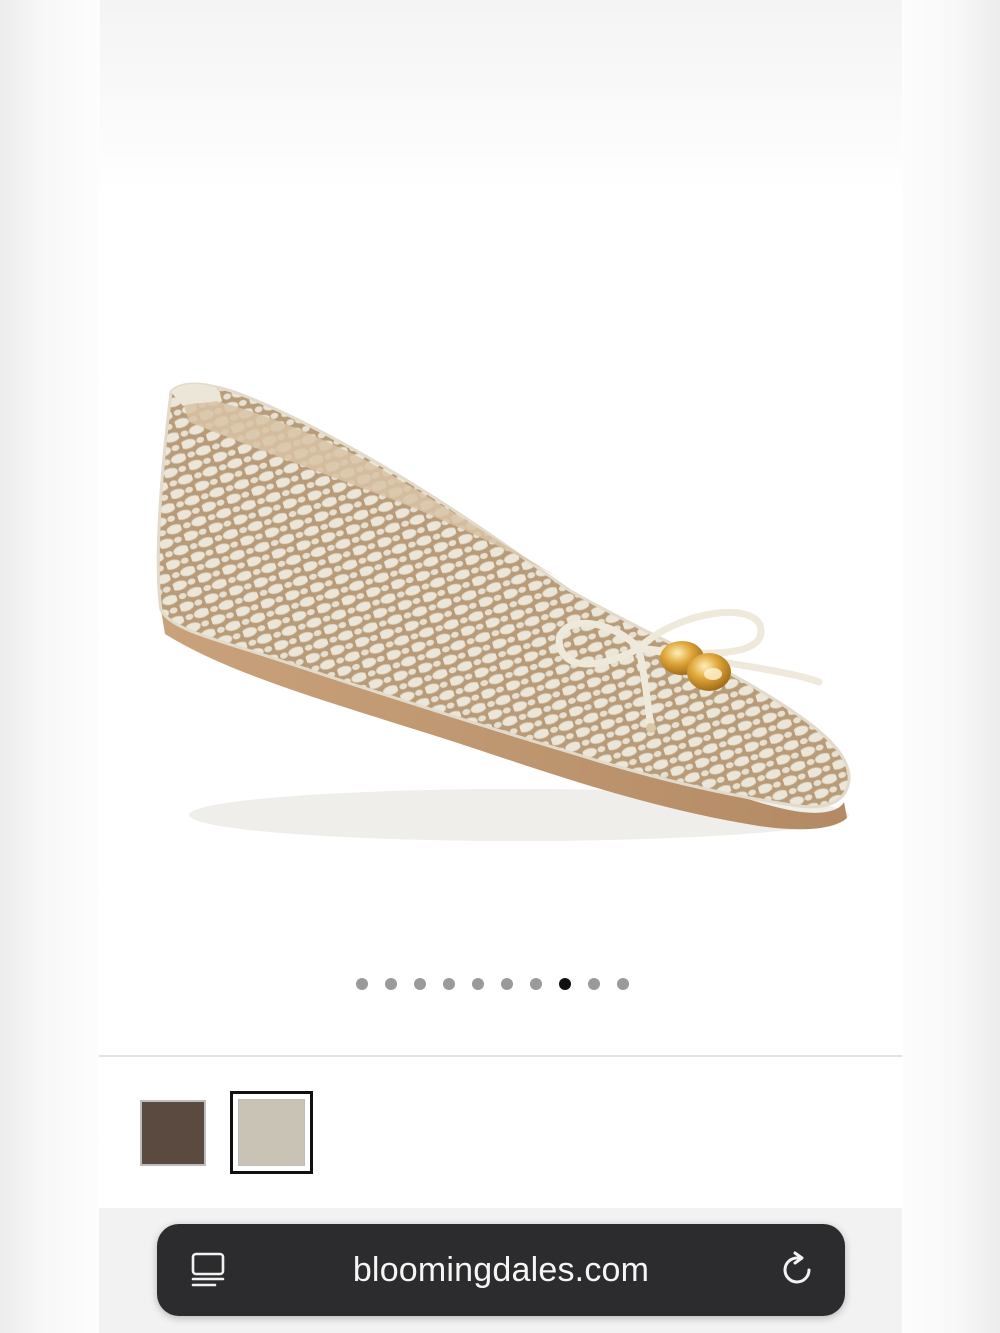 This screenshot has width=1000, height=1333. I want to click on browser-address-bar: bloomingdales.com, so click(501, 1270).